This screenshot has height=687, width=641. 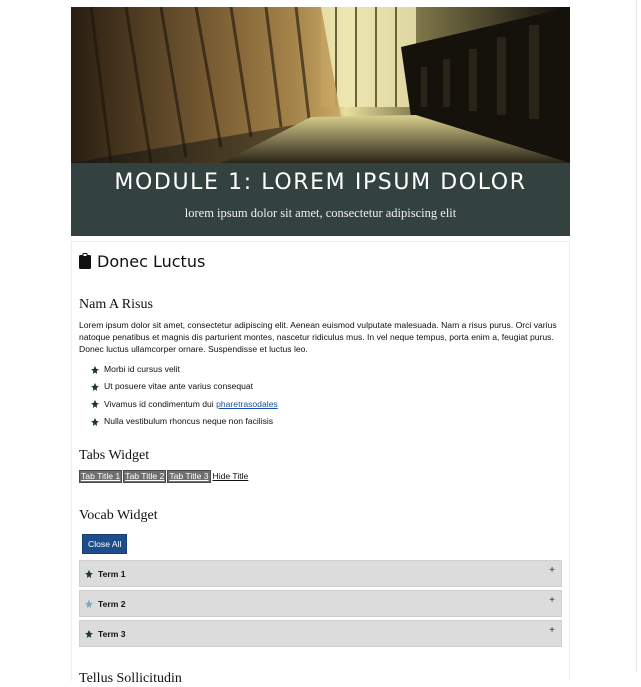 What do you see at coordinates (112, 603) in the screenshot?
I see `term-label: Term 2` at bounding box center [112, 603].